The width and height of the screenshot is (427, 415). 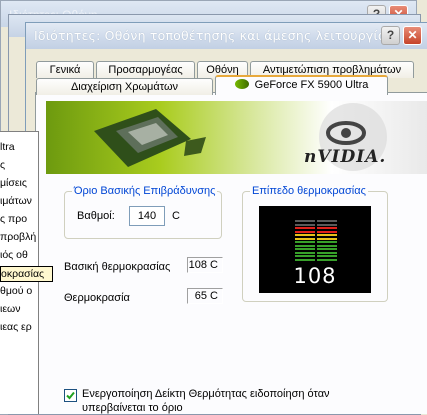 What do you see at coordinates (117, 267) in the screenshot?
I see `core-temp-label: Βασική θερμοκρασίας` at bounding box center [117, 267].